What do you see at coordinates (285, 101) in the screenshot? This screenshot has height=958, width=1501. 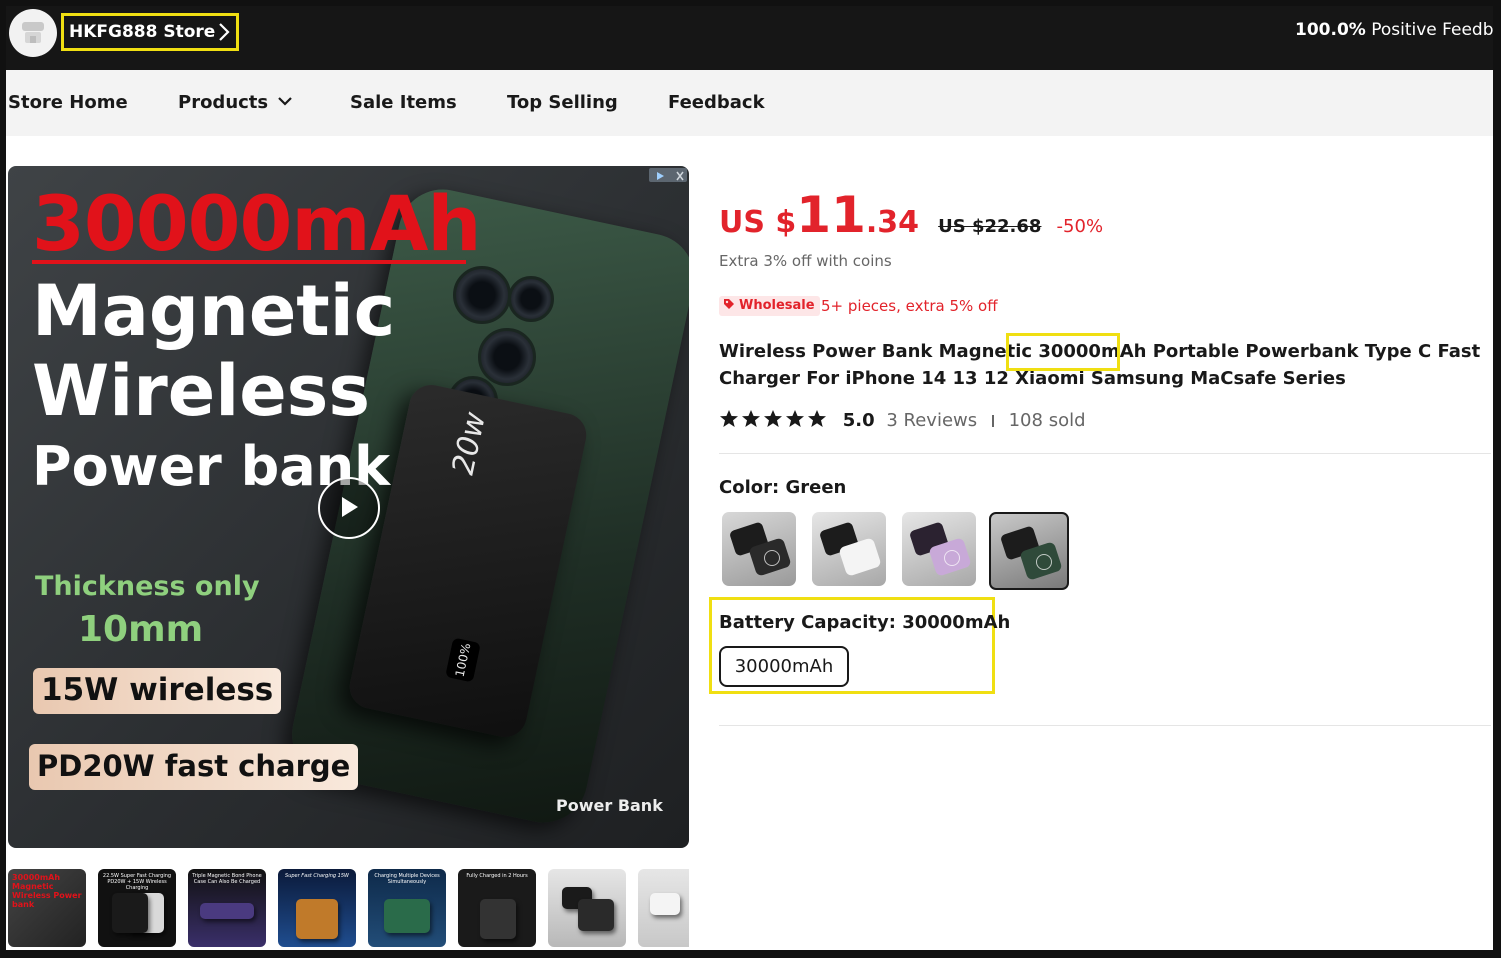 I see `chevron-down-icon` at bounding box center [285, 101].